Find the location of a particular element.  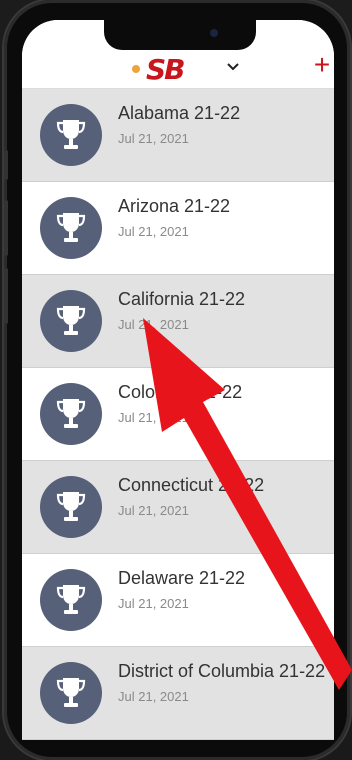

list-item: Arizona 21-22 Jul 21, 2021 is located at coordinates (178, 228).